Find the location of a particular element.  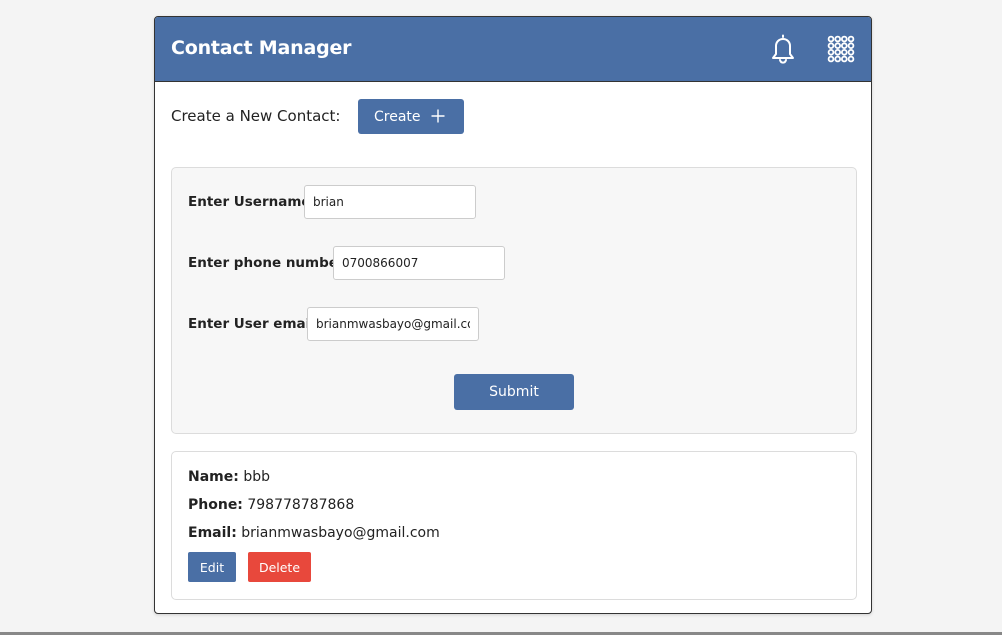

contact-email-label: Email: is located at coordinates (212, 533).